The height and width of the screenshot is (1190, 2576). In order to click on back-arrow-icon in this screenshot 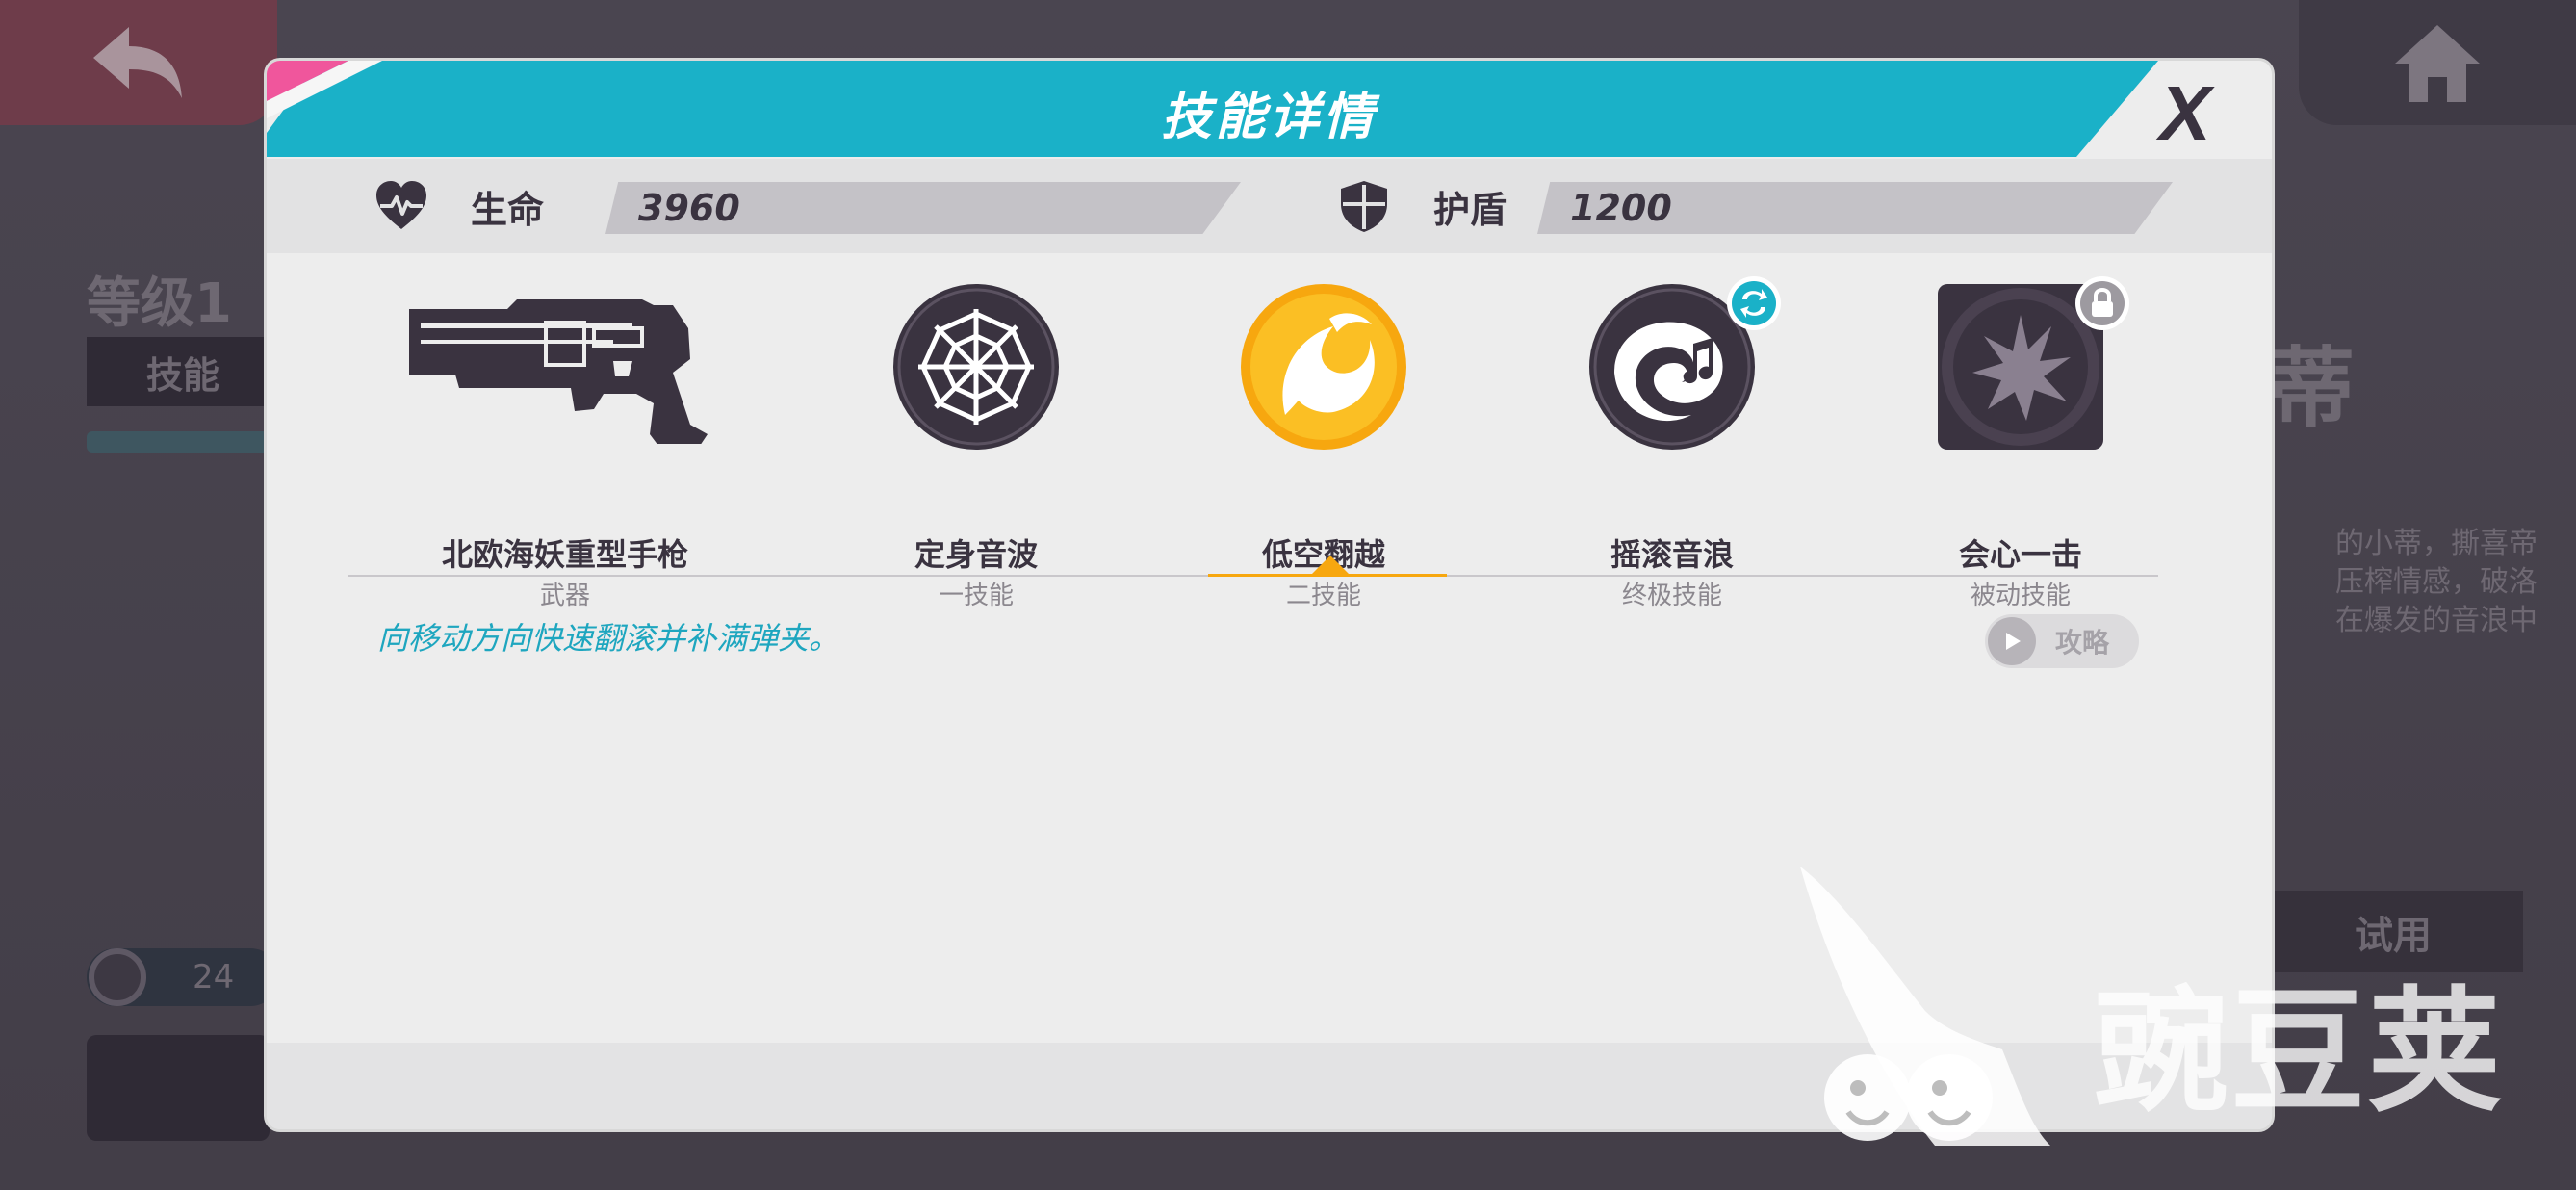, I will do `click(138, 63)`.